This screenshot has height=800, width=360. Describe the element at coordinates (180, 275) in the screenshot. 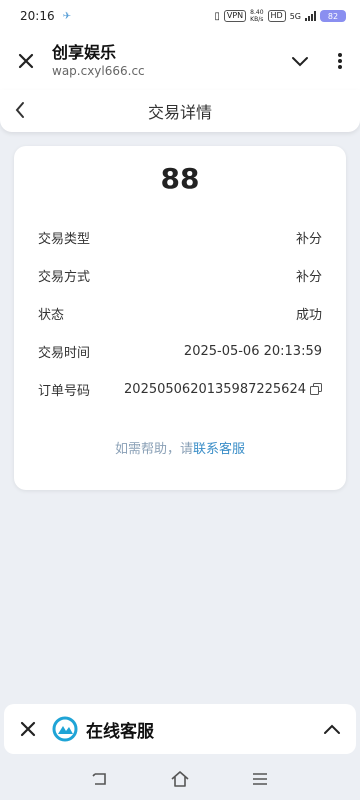

I see `detail-row-method: 交易方式 补分` at that location.